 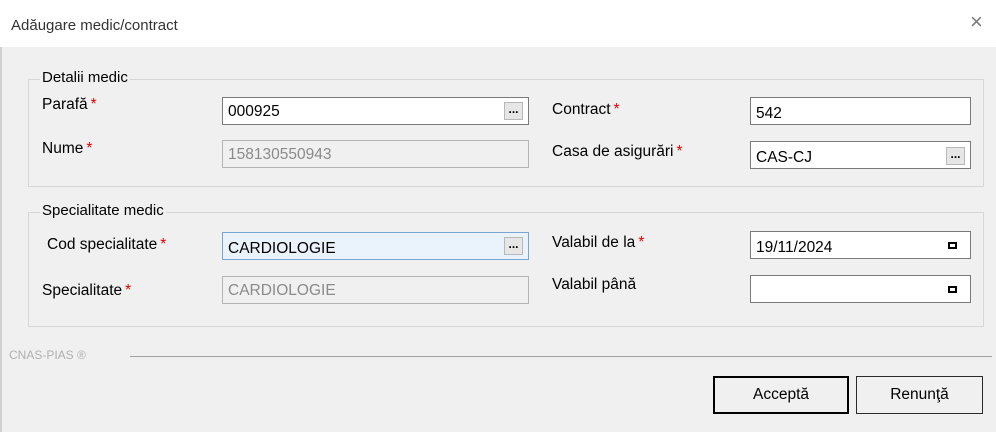 What do you see at coordinates (47, 355) in the screenshot?
I see `brand-label: CNAS-PIAS ®` at bounding box center [47, 355].